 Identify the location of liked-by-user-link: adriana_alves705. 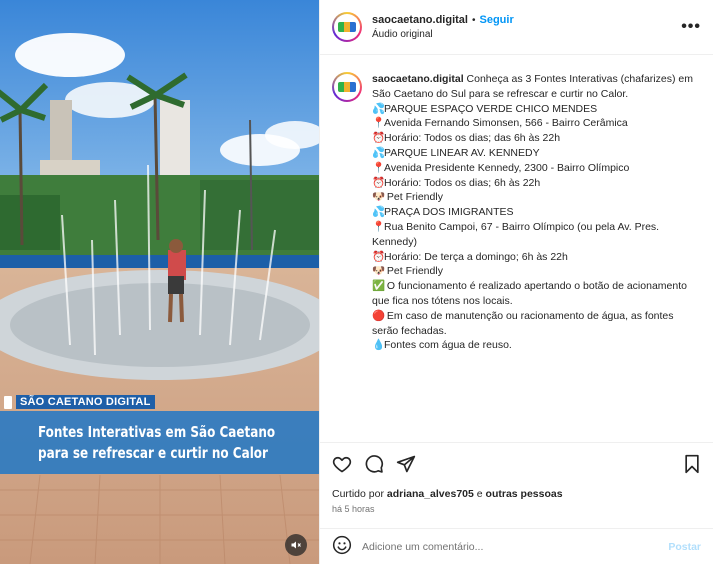
(430, 494).